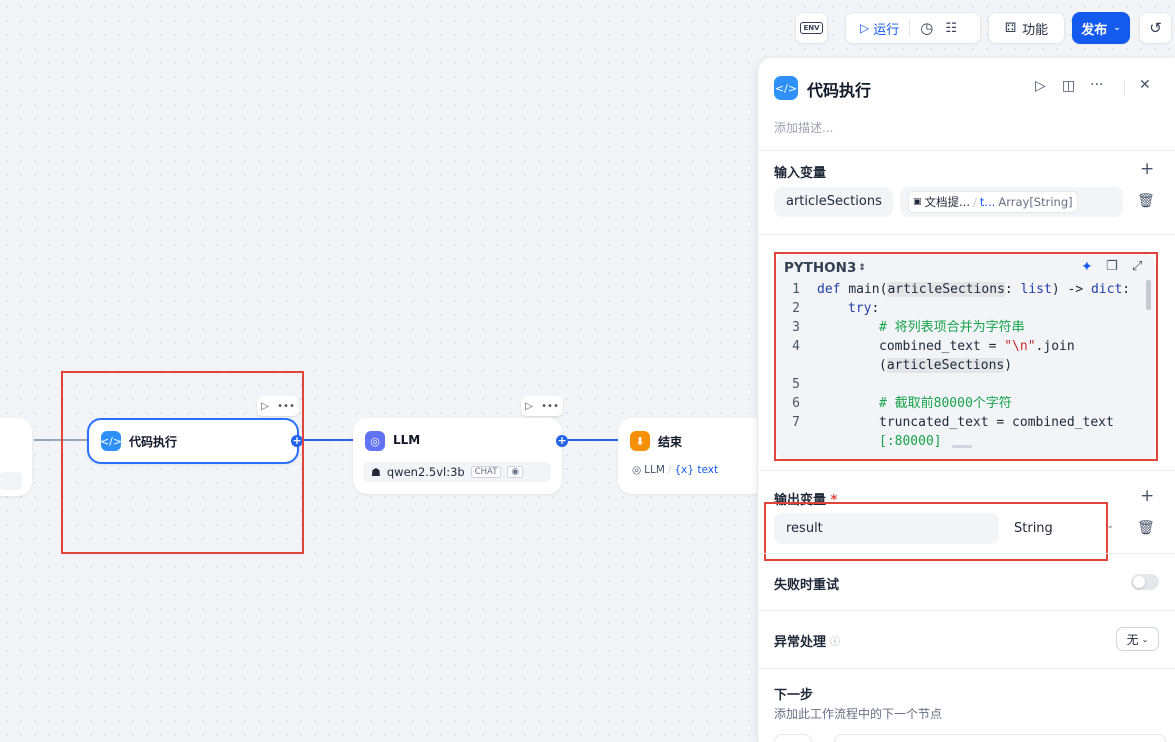 This screenshot has width=1175, height=742. I want to click on llm-node: ◎ LLM ☗ qwen2.5vl:3b CHAT ◉, so click(457, 456).